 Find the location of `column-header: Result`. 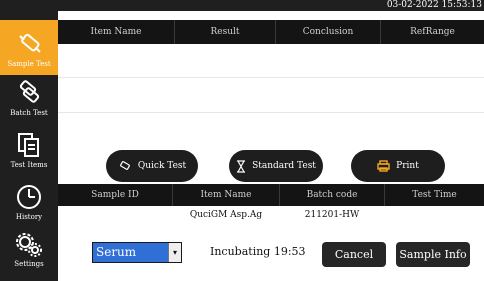

column-header: Result is located at coordinates (225, 32).